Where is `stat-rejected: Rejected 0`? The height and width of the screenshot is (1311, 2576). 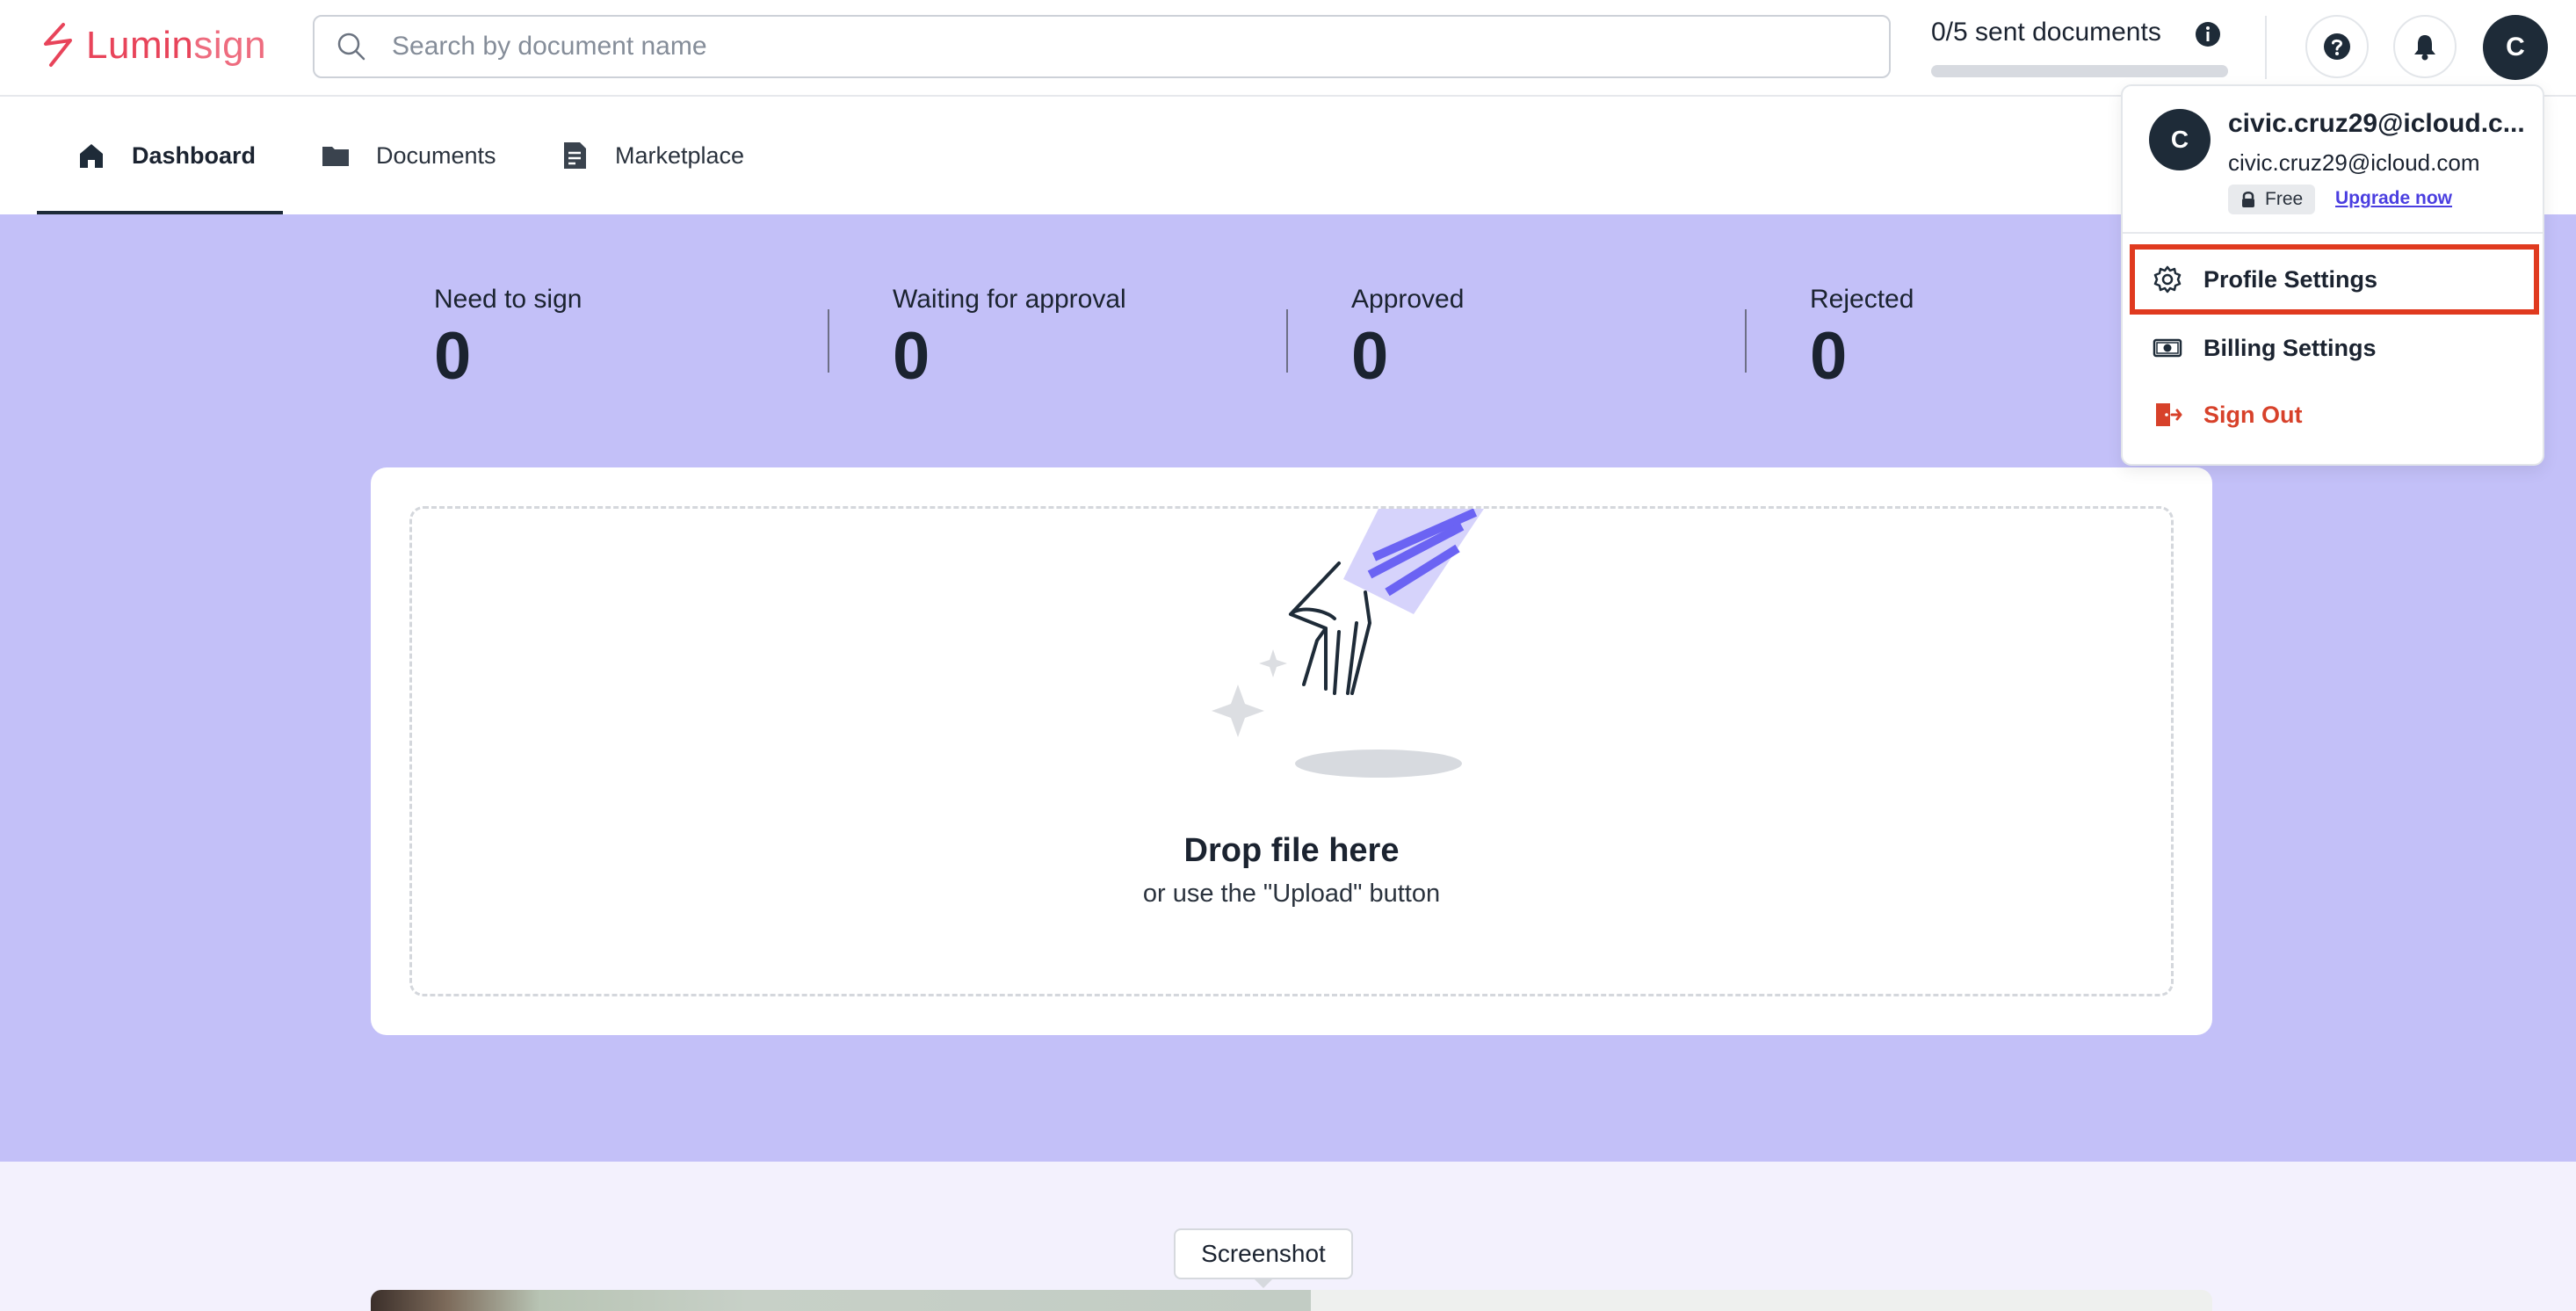 stat-rejected: Rejected 0 is located at coordinates (1862, 337).